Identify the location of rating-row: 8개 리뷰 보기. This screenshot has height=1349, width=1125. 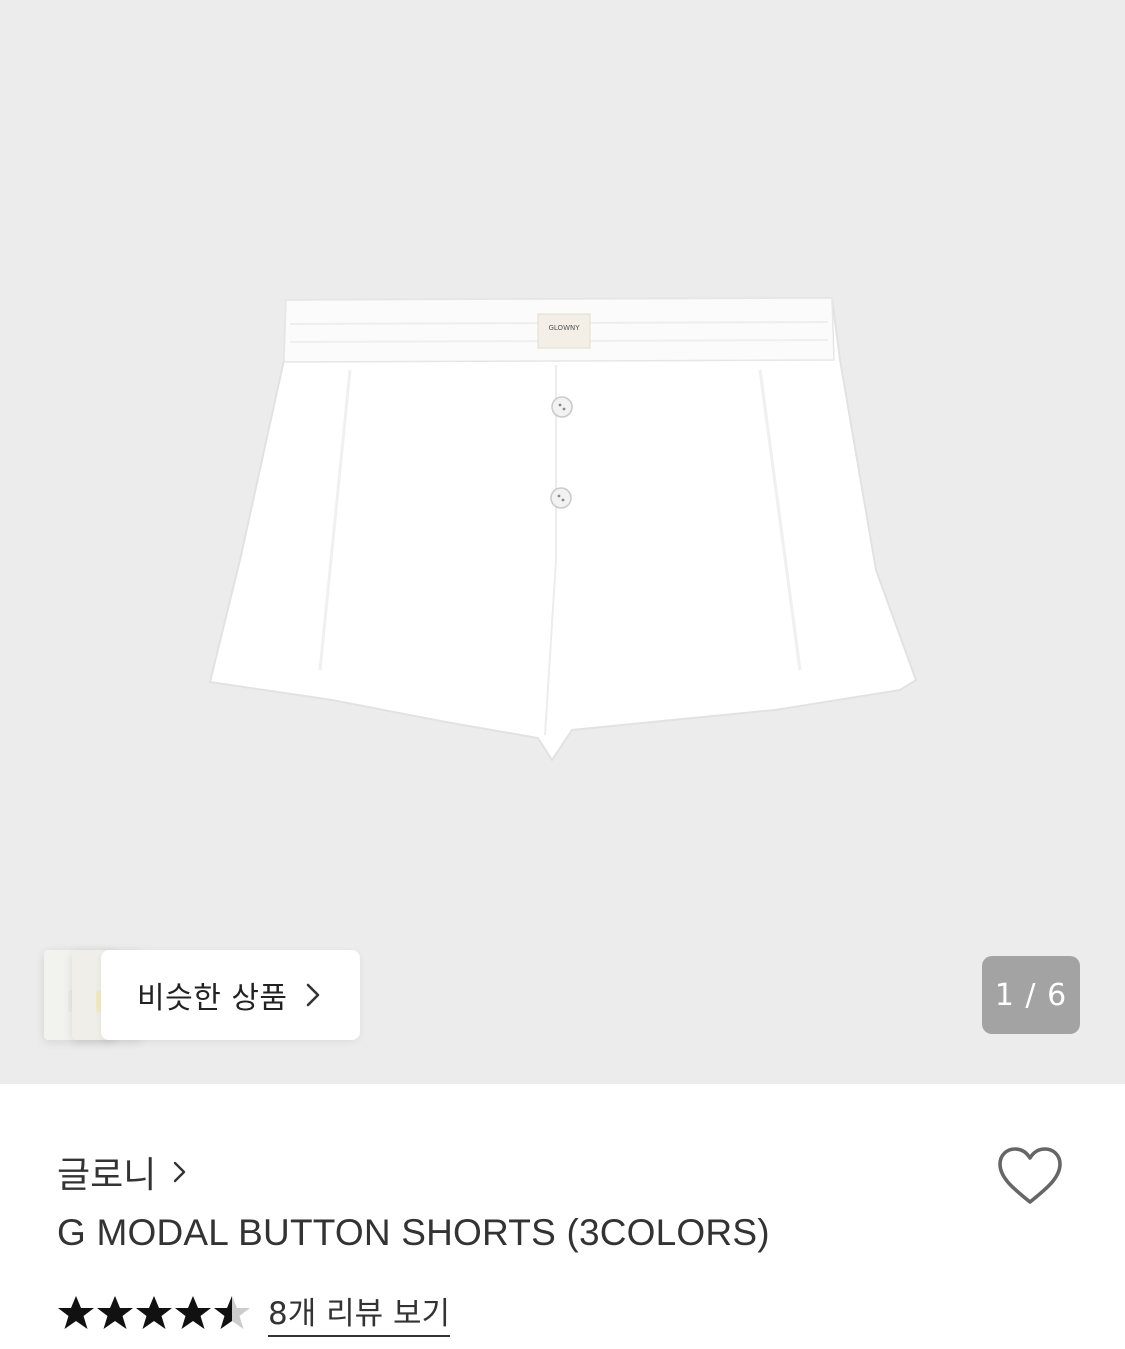
(254, 1312).